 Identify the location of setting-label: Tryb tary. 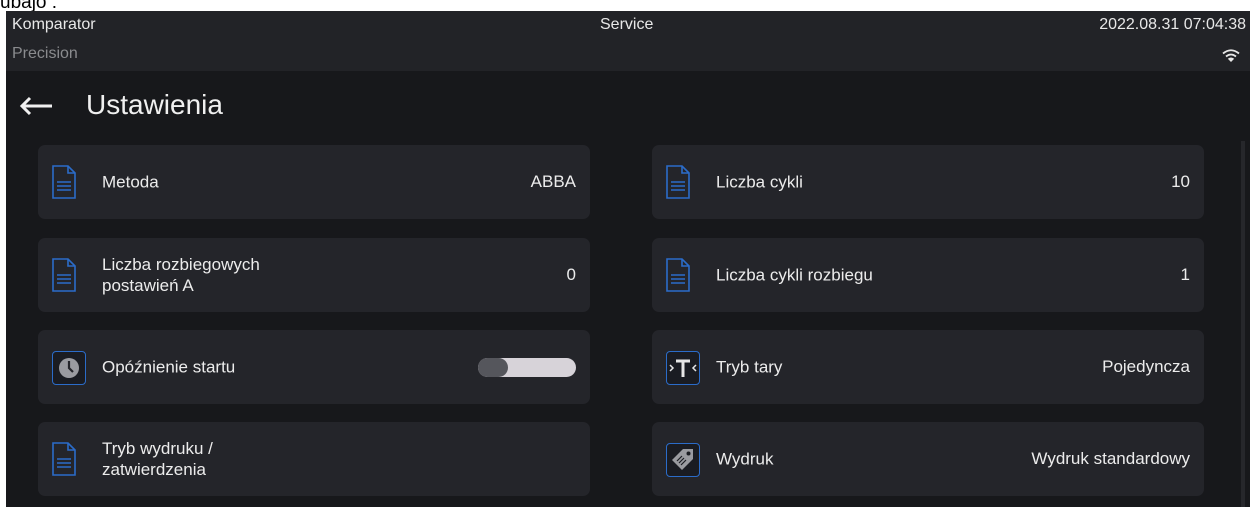
(749, 367).